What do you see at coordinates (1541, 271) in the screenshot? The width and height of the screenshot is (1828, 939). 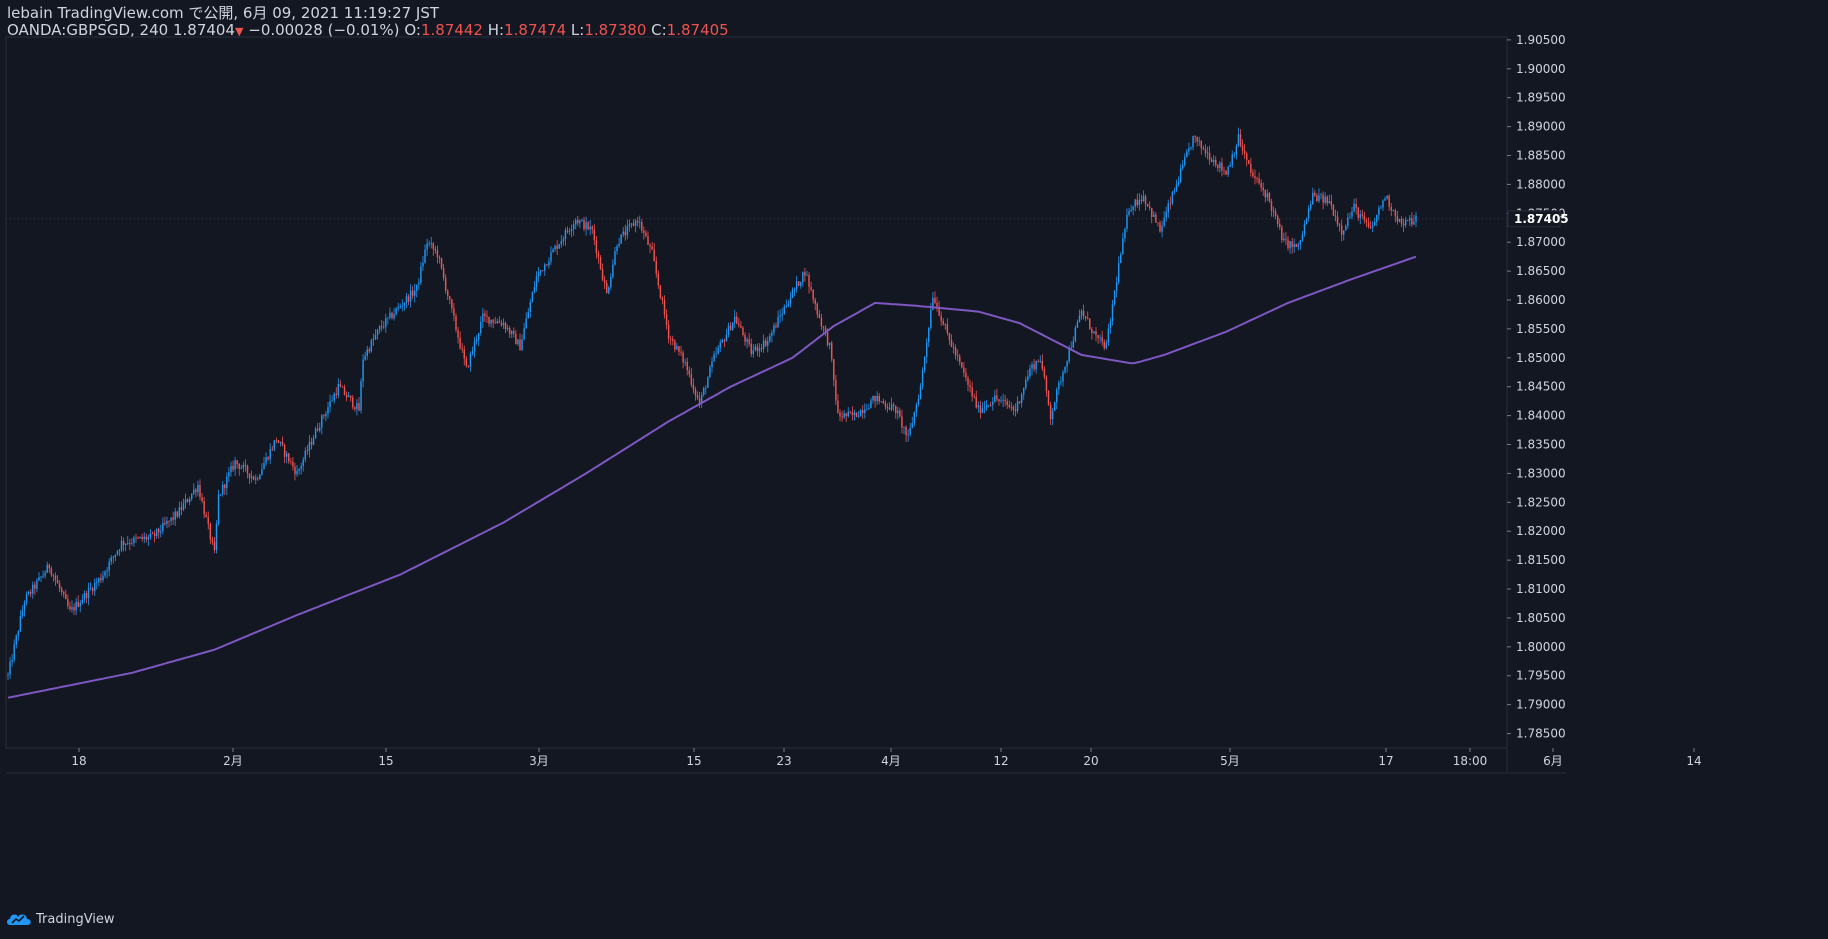 I see `price-tick-label: 1.86500` at bounding box center [1541, 271].